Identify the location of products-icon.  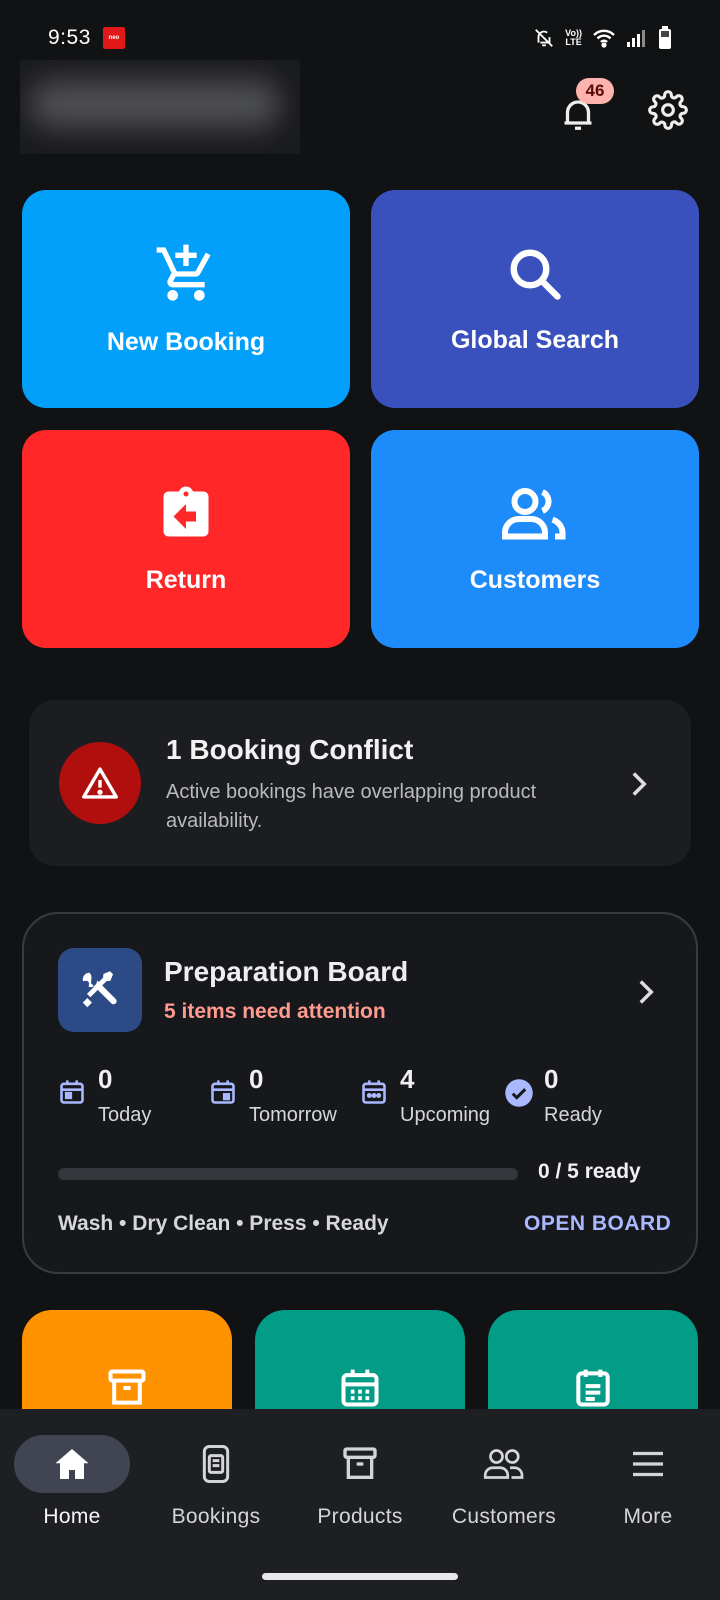
(360, 1463).